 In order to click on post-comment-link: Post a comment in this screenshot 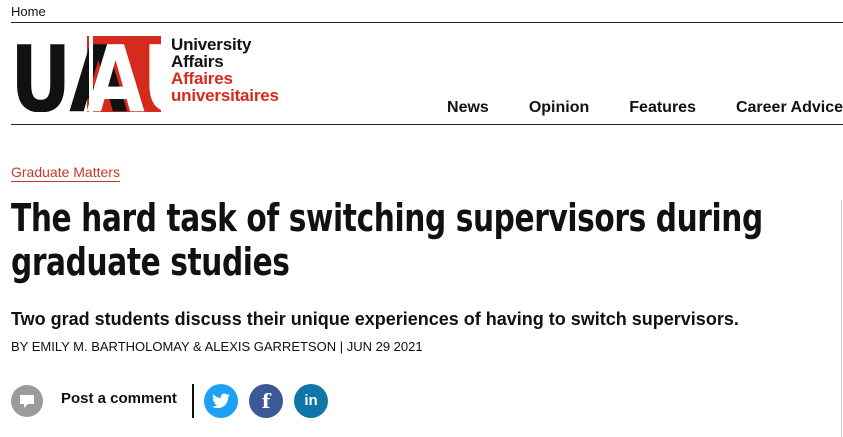, I will do `click(119, 398)`.